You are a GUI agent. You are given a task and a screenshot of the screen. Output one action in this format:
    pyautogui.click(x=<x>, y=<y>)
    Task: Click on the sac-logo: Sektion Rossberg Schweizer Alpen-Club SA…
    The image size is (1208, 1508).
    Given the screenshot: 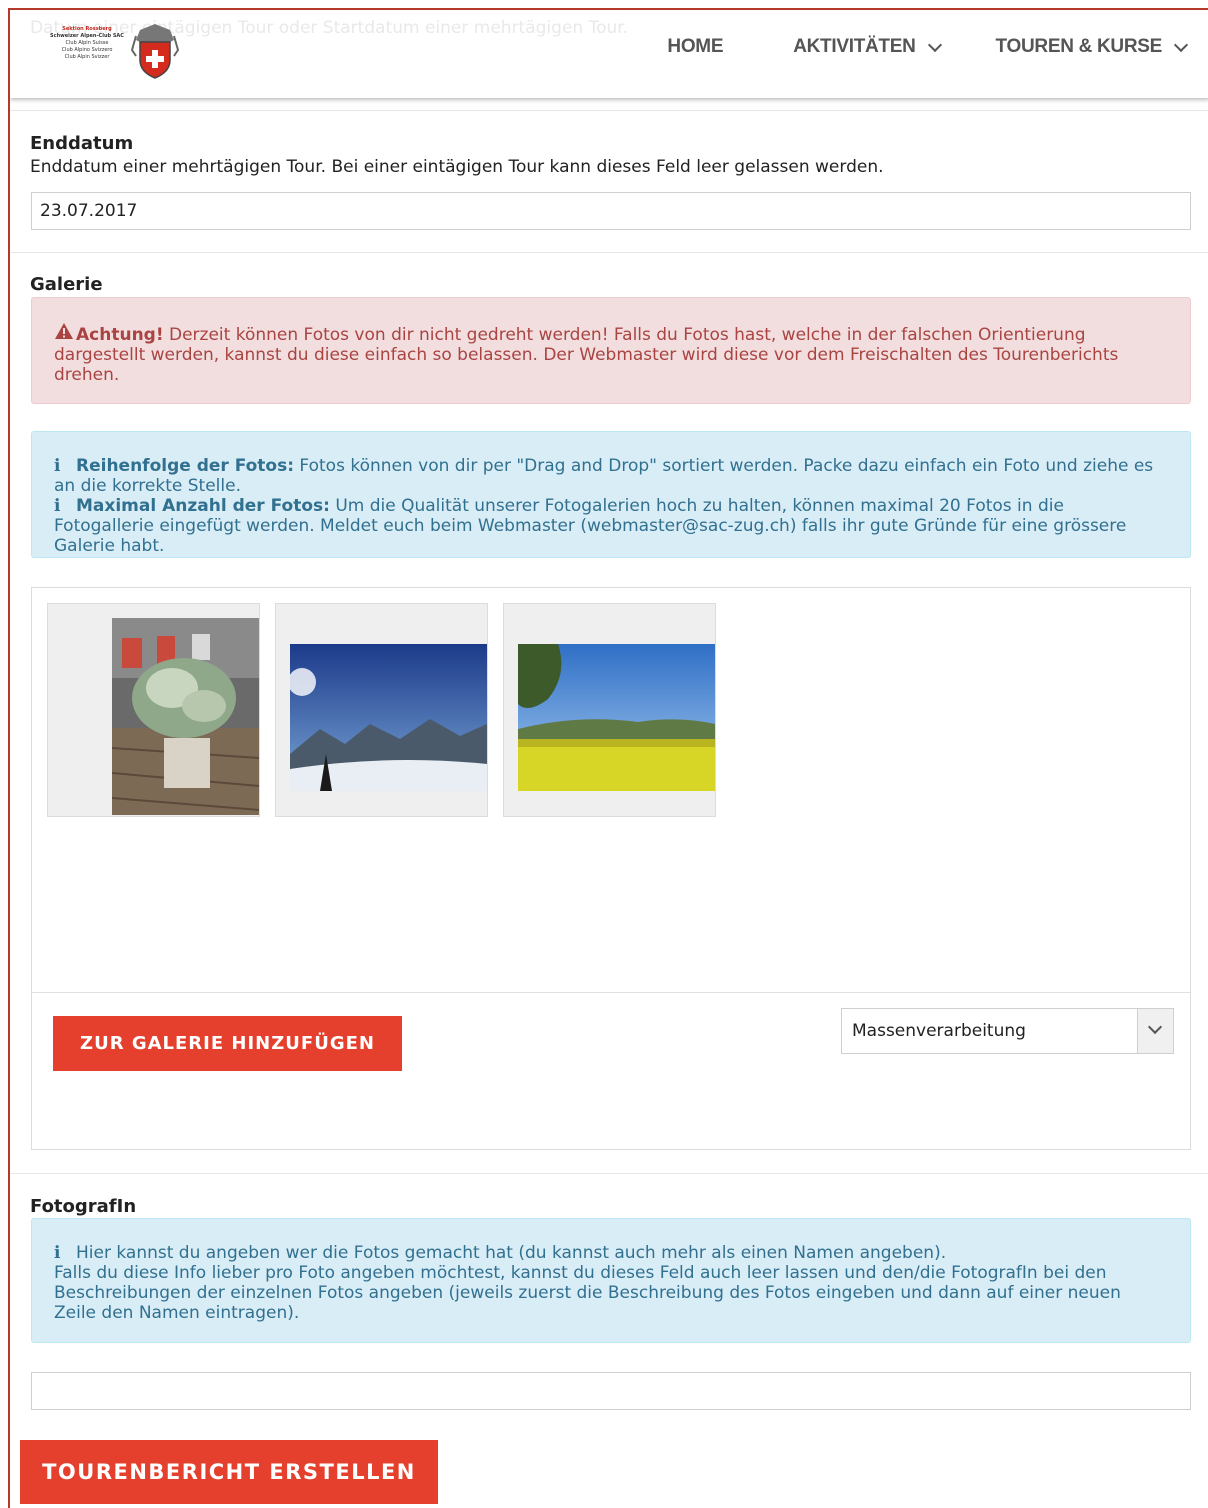 What is the action you would take?
    pyautogui.click(x=109, y=52)
    